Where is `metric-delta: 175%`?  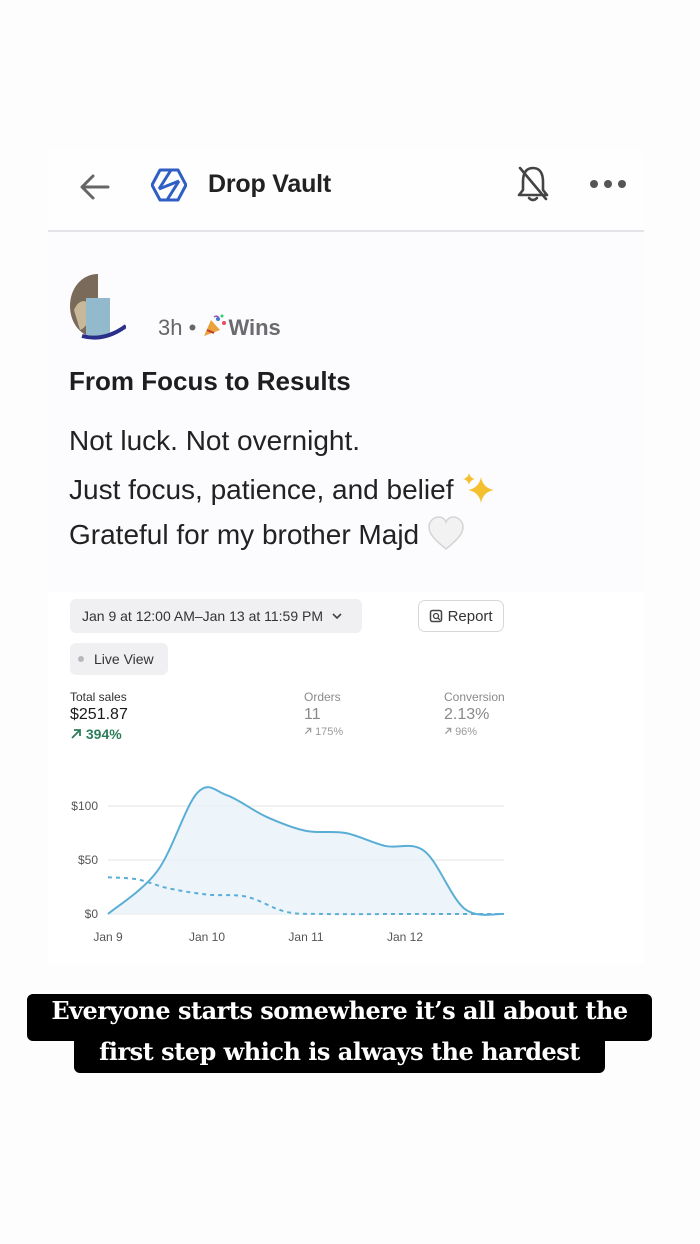 metric-delta: 175% is located at coordinates (323, 732).